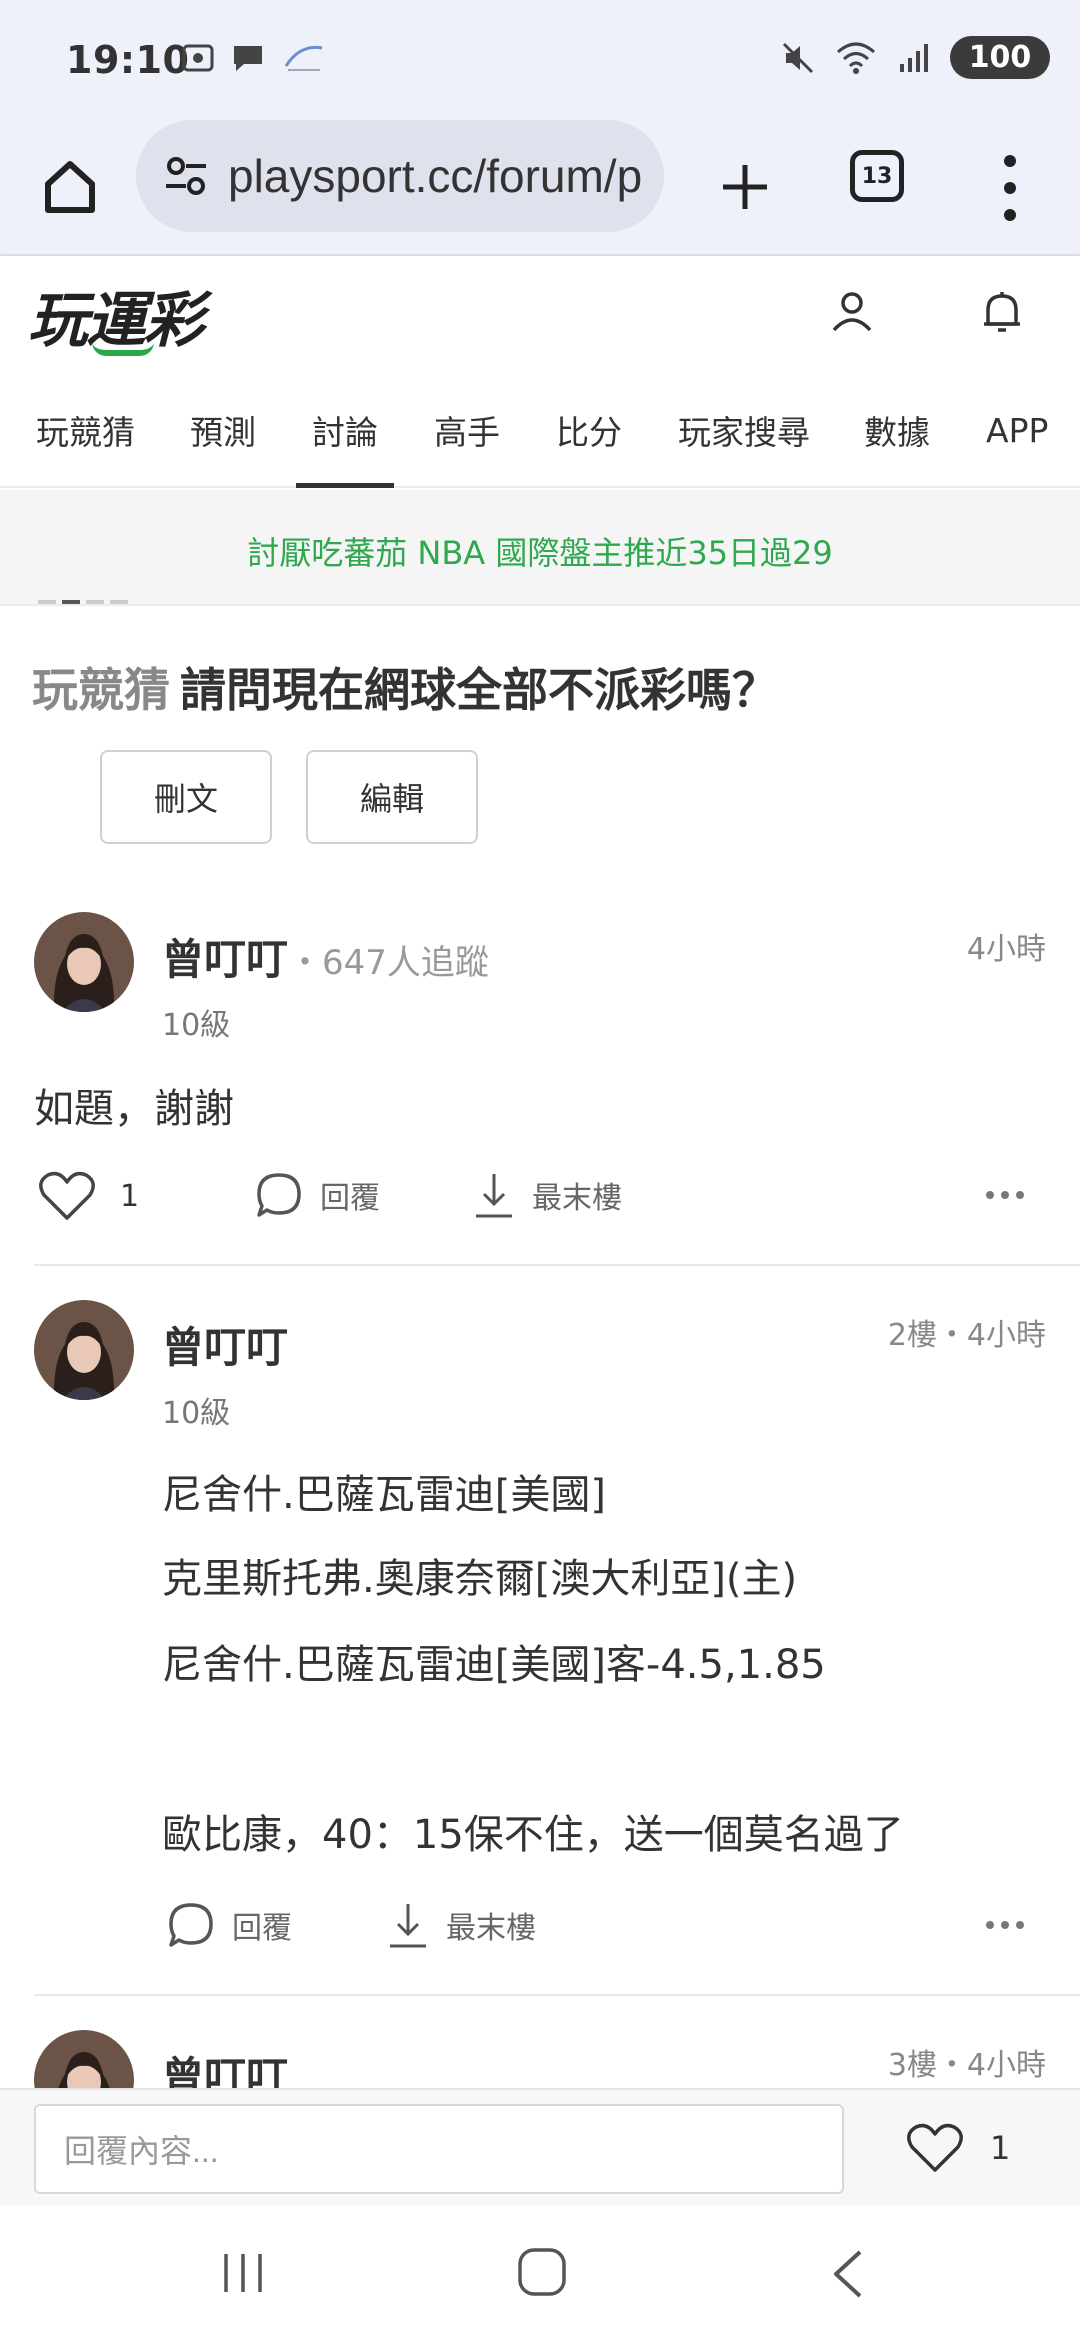 This screenshot has width=1080, height=2340. Describe the element at coordinates (848, 2274) in the screenshot. I see `back-icon` at that location.